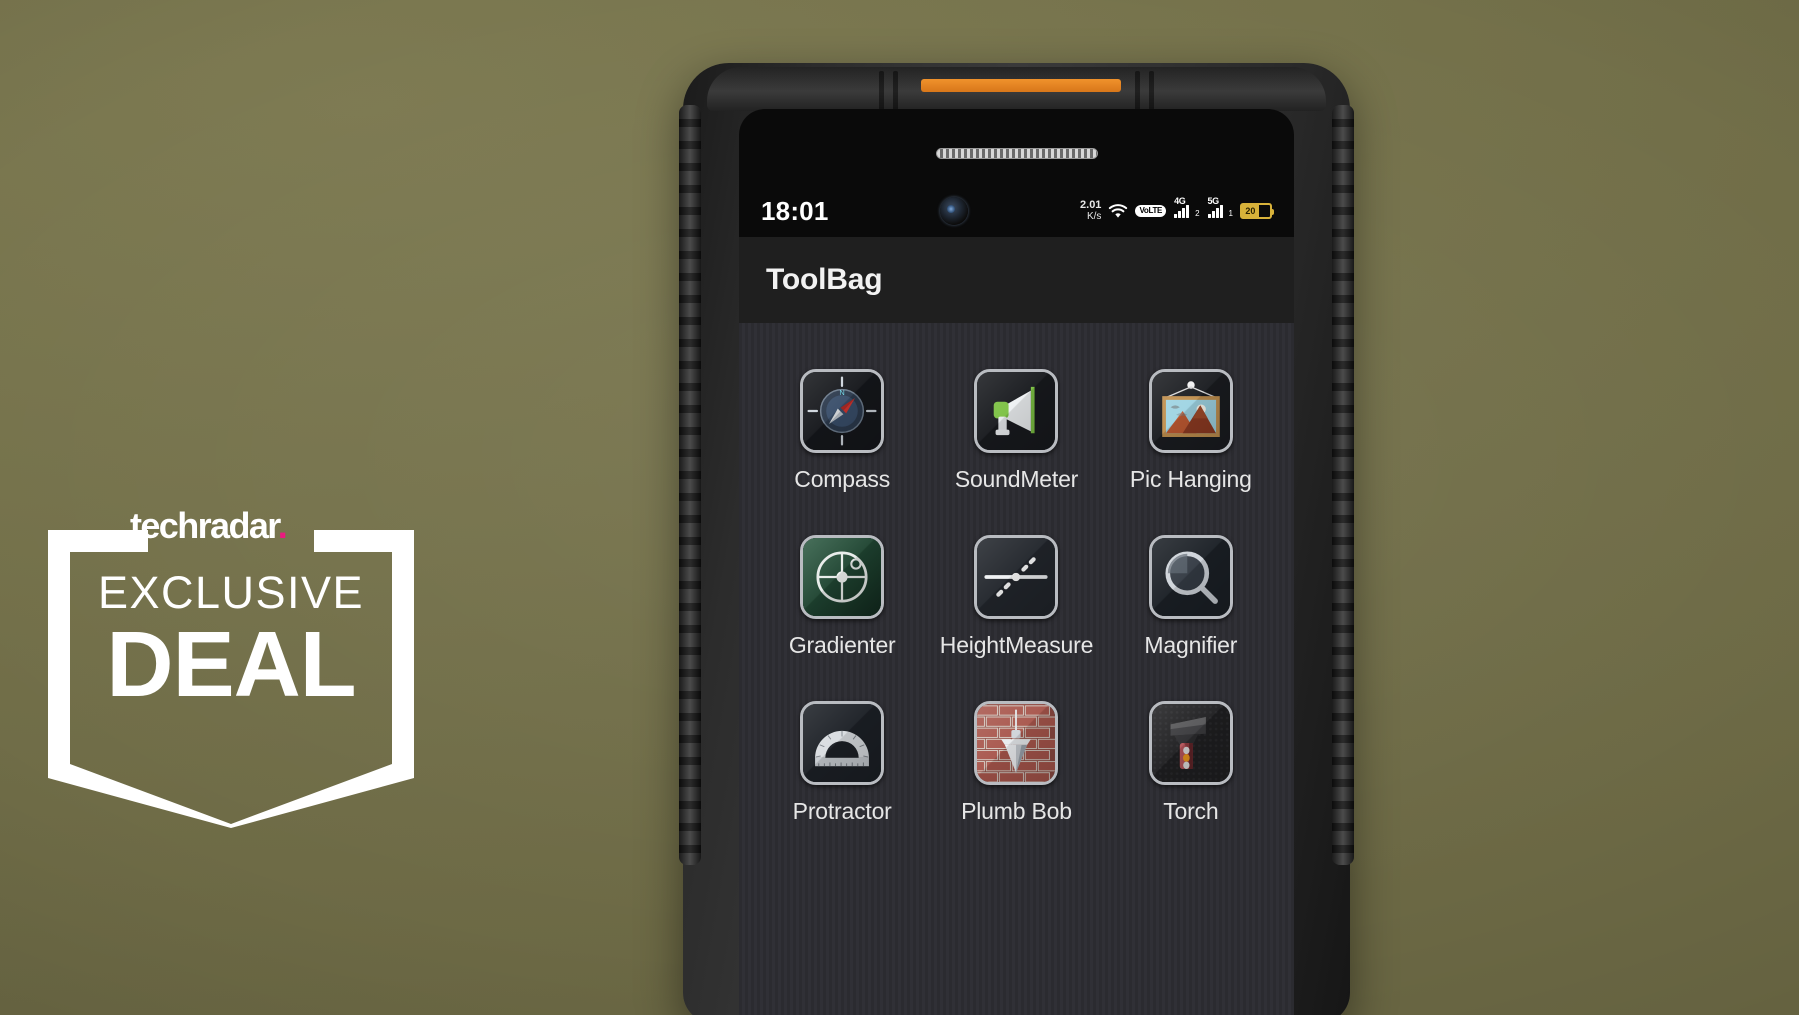 The image size is (1799, 1015). Describe the element at coordinates (1021, 85) in the screenshot. I see `phone-accent-stripe` at that location.